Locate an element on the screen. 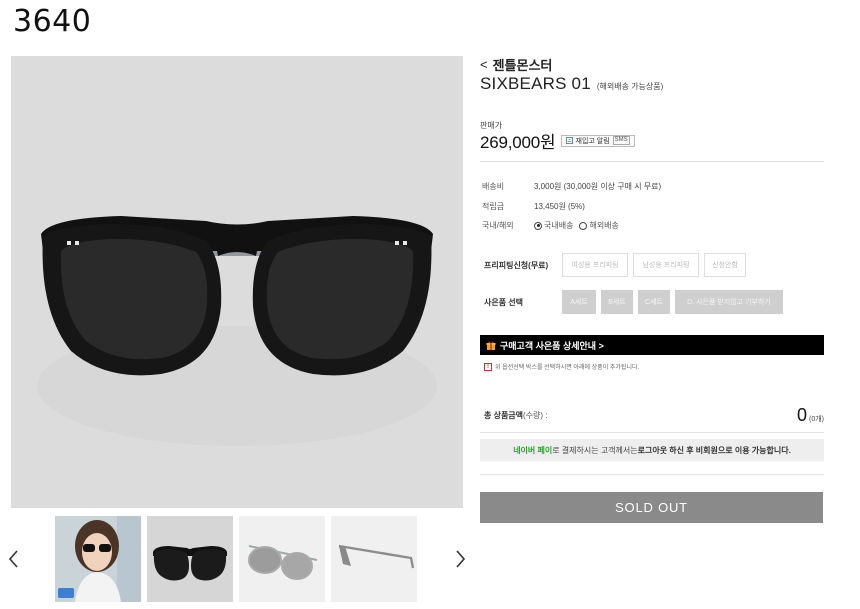 The height and width of the screenshot is (609, 860). total-amount: 0 is located at coordinates (801, 414).